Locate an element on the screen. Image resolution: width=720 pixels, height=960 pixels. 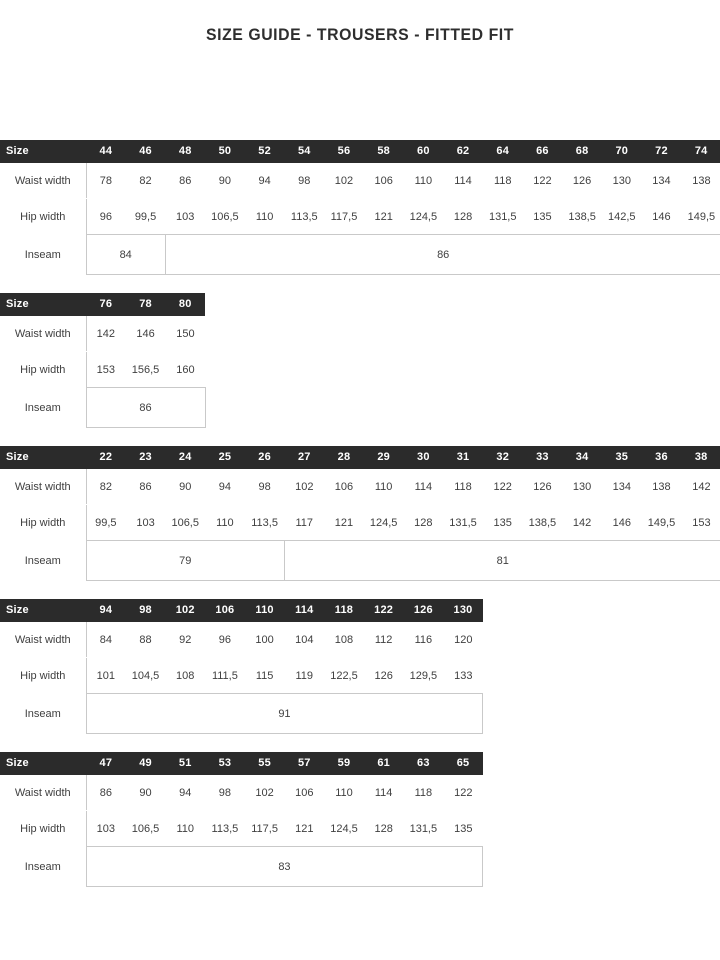
size-header-cell: 55 is located at coordinates (264, 763).